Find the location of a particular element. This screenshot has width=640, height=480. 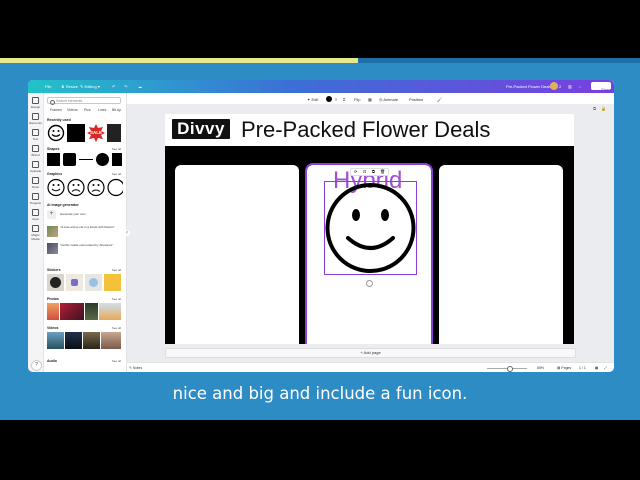

graphics-see-all: See all is located at coordinates (116, 174).